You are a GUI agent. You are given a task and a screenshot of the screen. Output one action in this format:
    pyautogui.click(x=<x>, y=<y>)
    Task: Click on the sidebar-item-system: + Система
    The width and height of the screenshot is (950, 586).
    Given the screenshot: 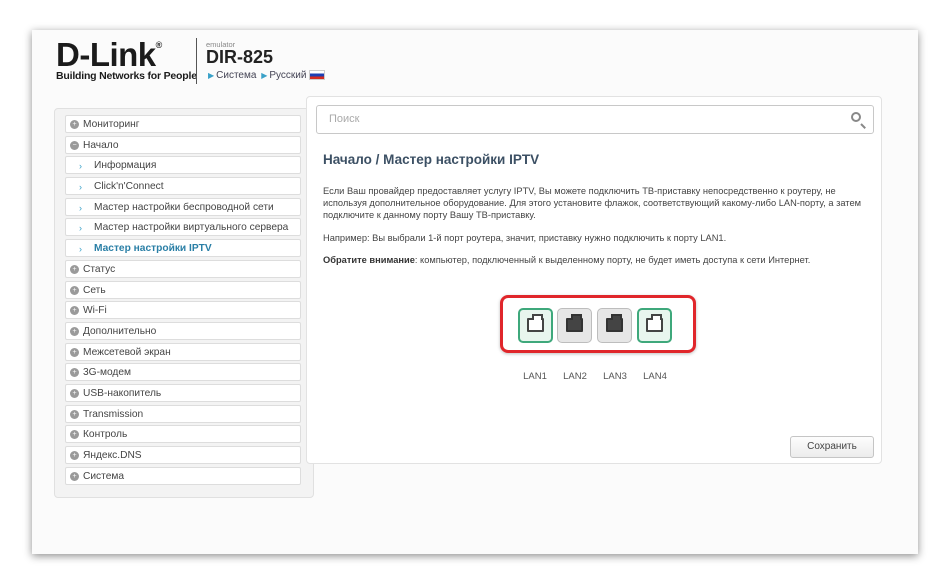 What is the action you would take?
    pyautogui.click(x=183, y=475)
    